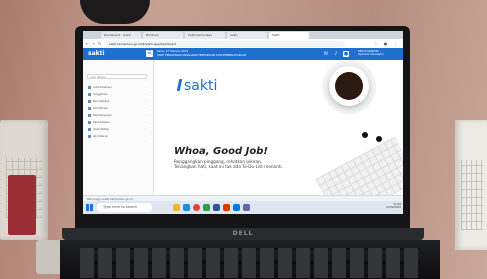 This screenshot has height=279, width=487. I want to click on sidebar-item-label: Akuntansi, so click(100, 136).